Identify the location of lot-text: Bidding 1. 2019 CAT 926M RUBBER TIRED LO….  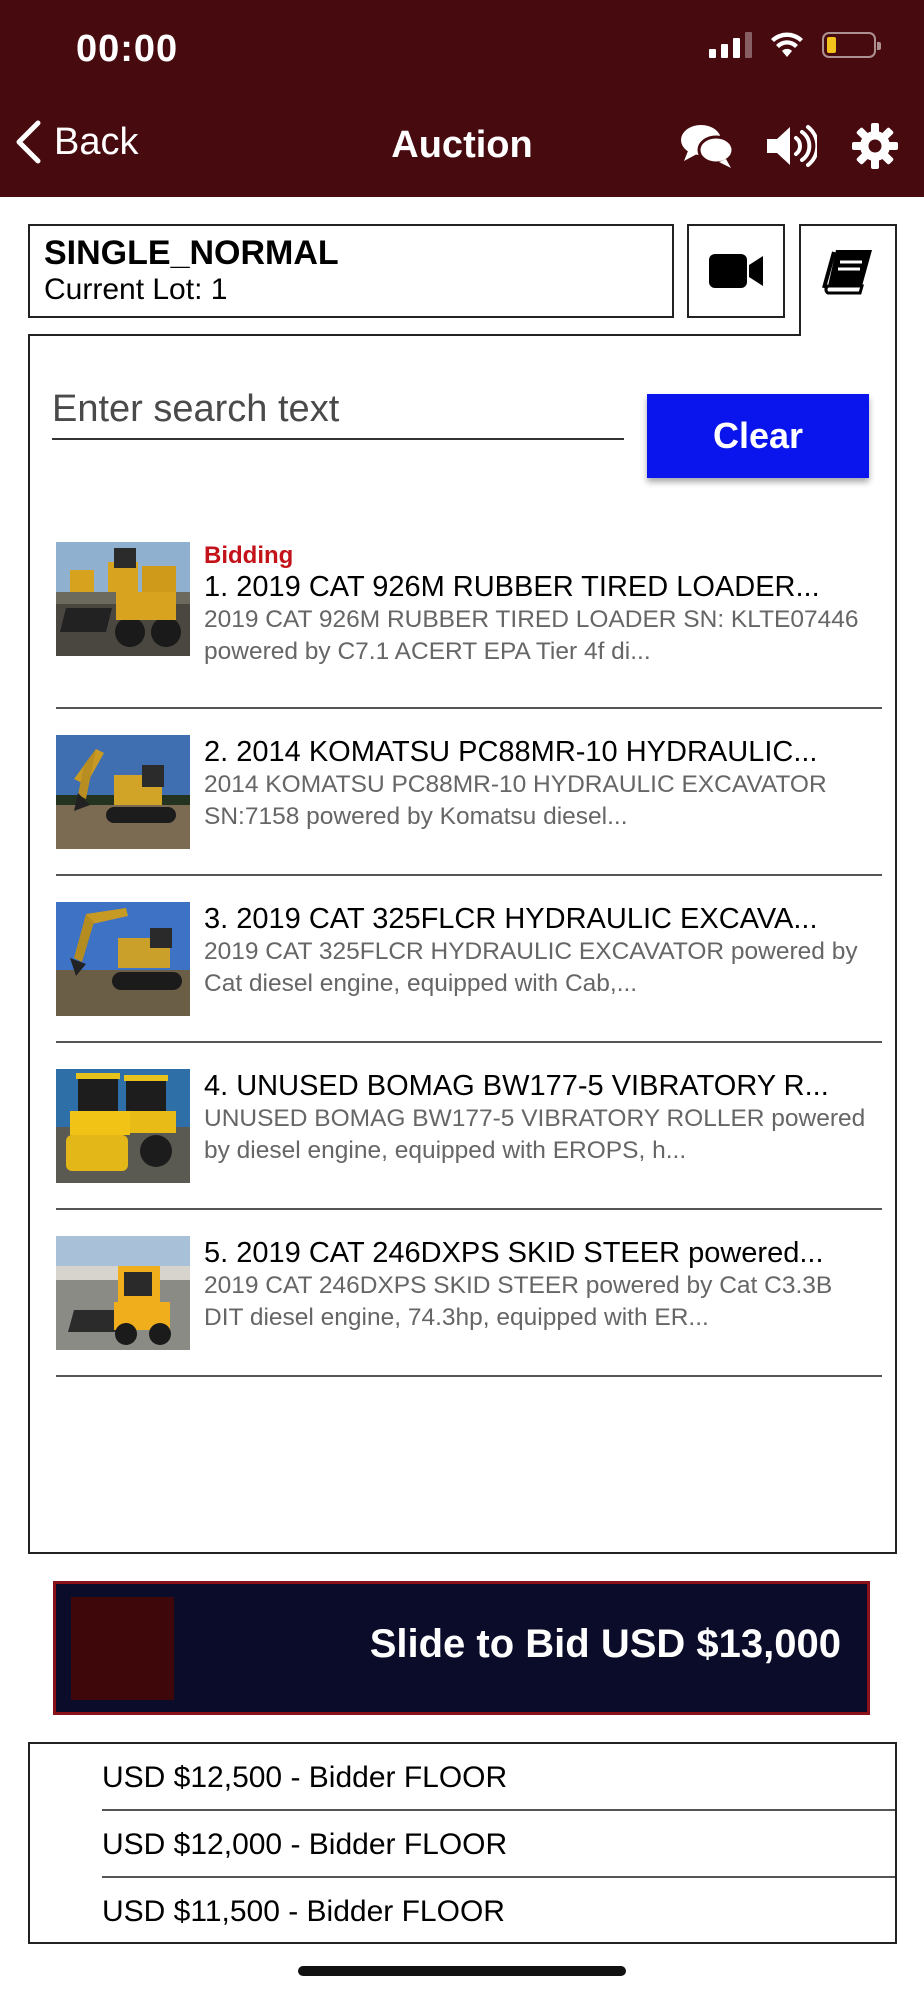
(537, 605).